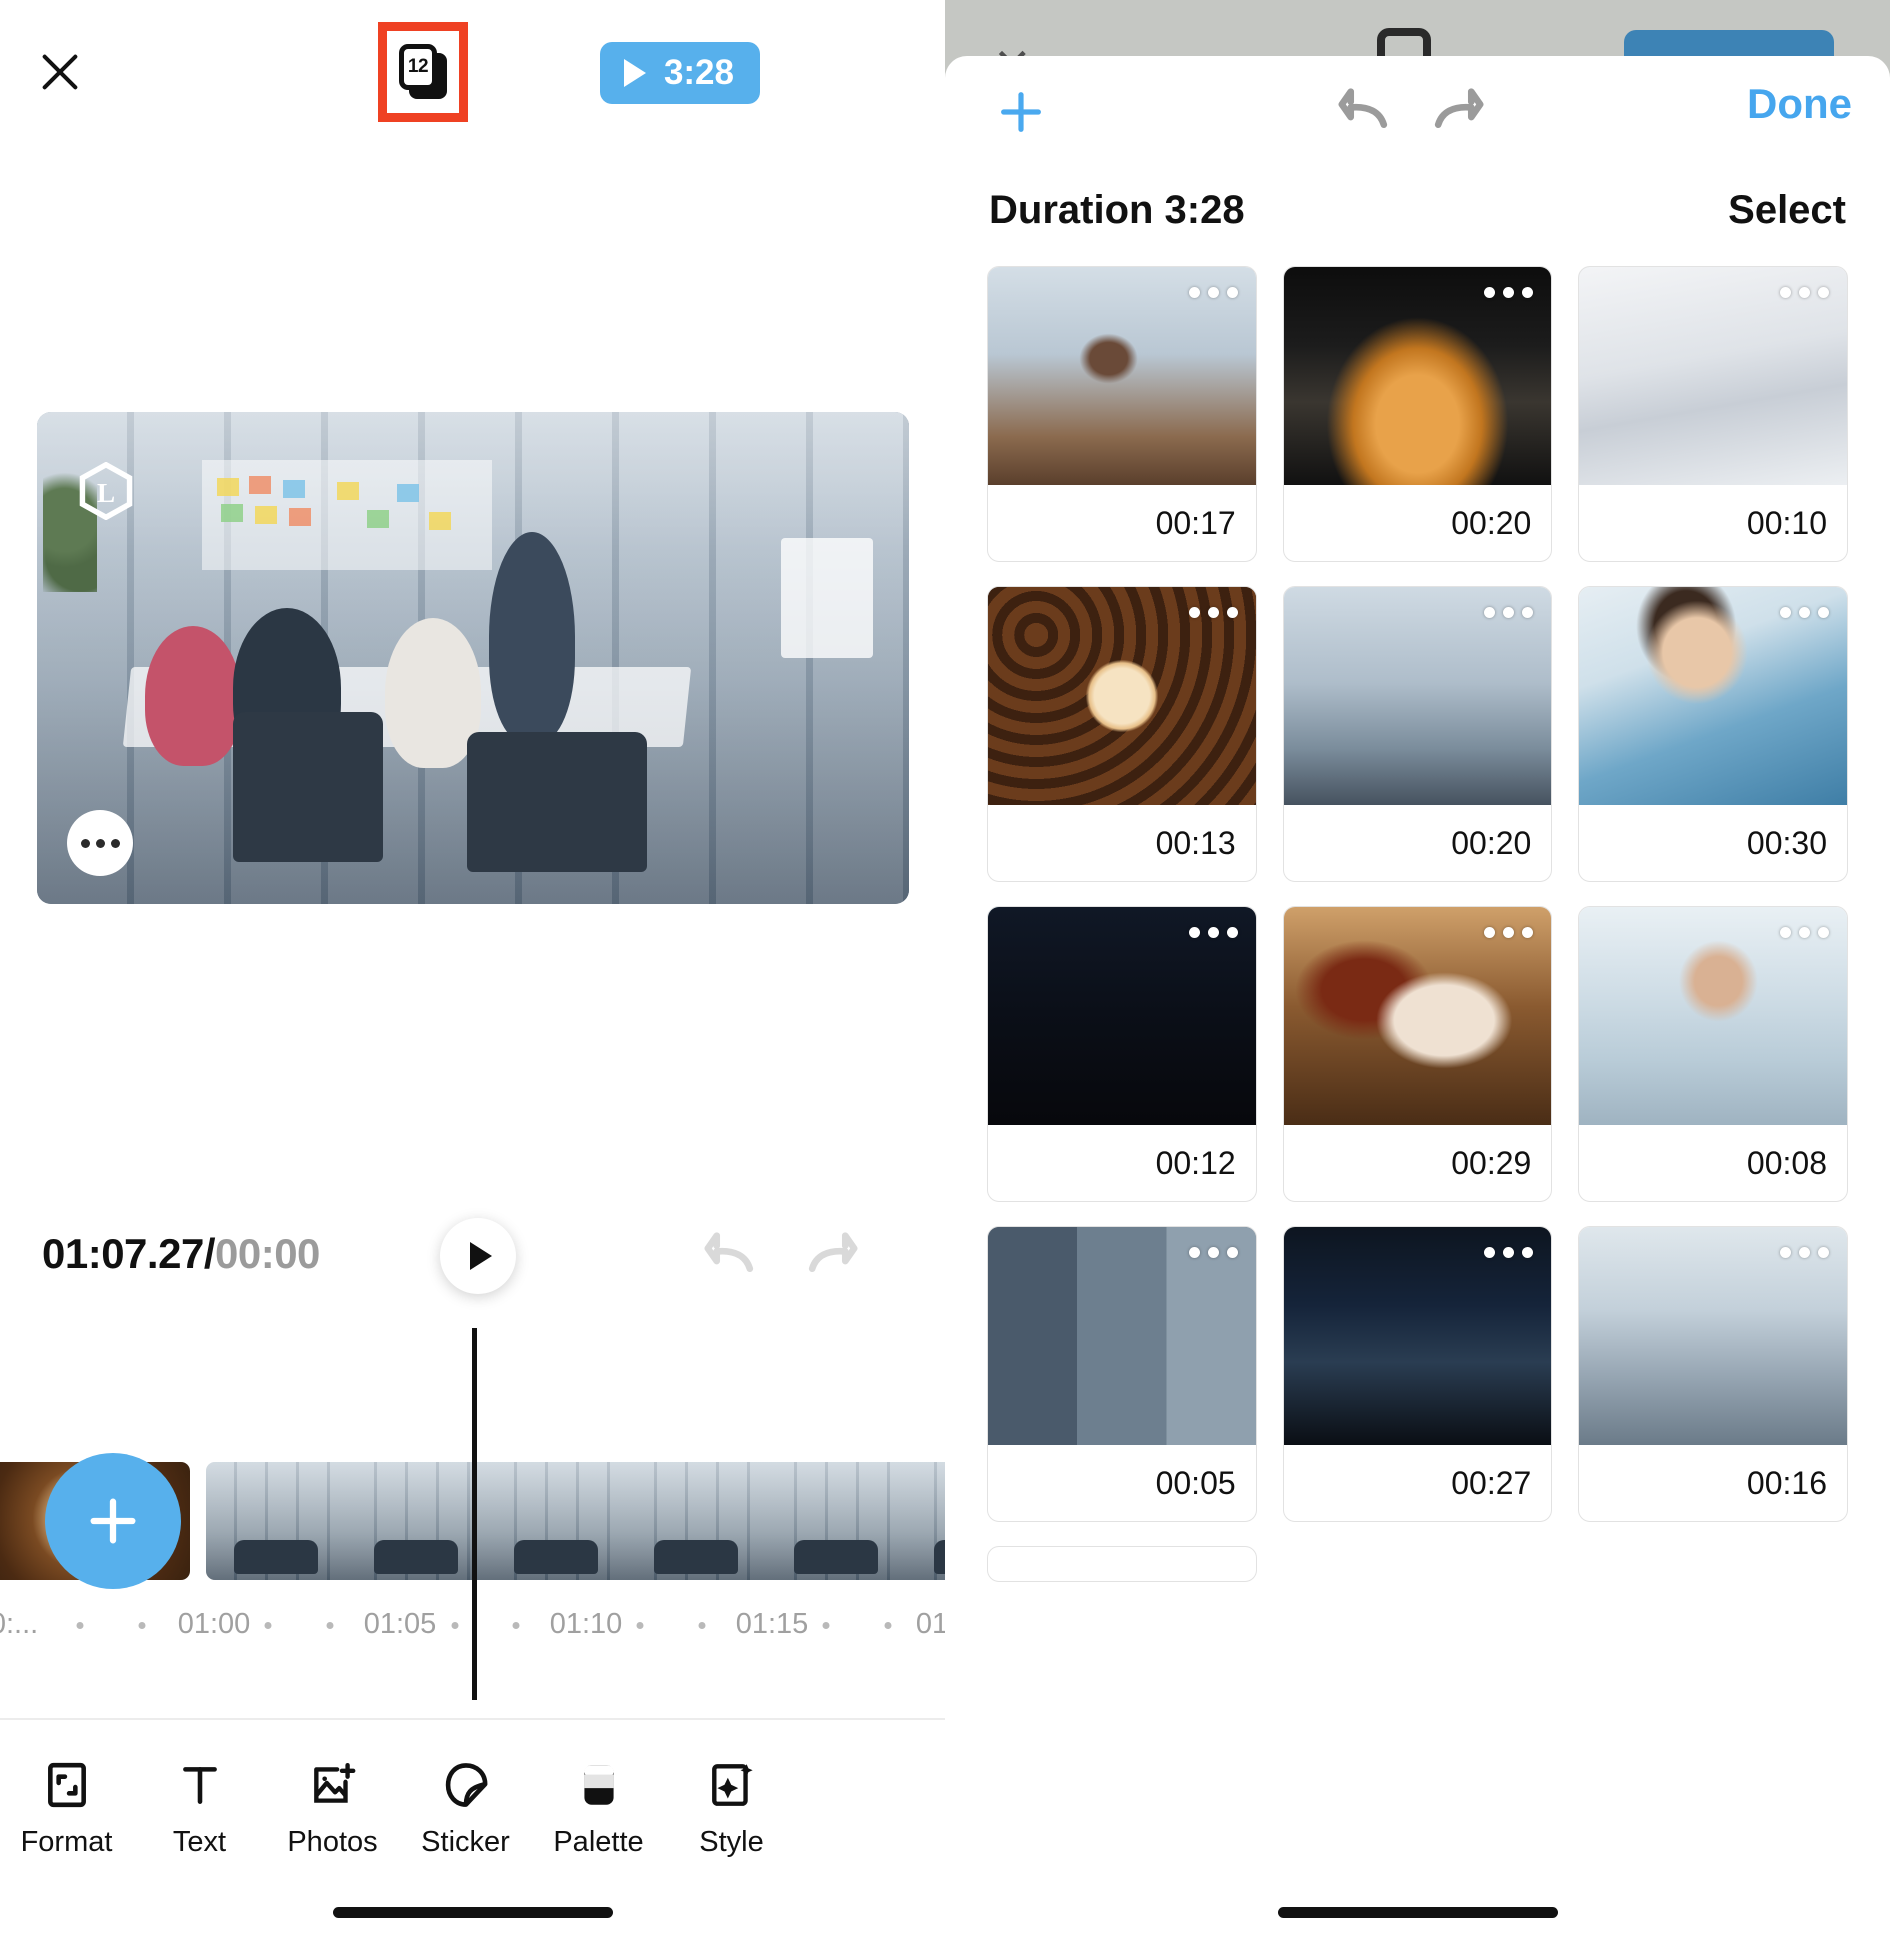 Image resolution: width=1890 pixels, height=1944 pixels. I want to click on clip-card: 00:13, so click(1122, 734).